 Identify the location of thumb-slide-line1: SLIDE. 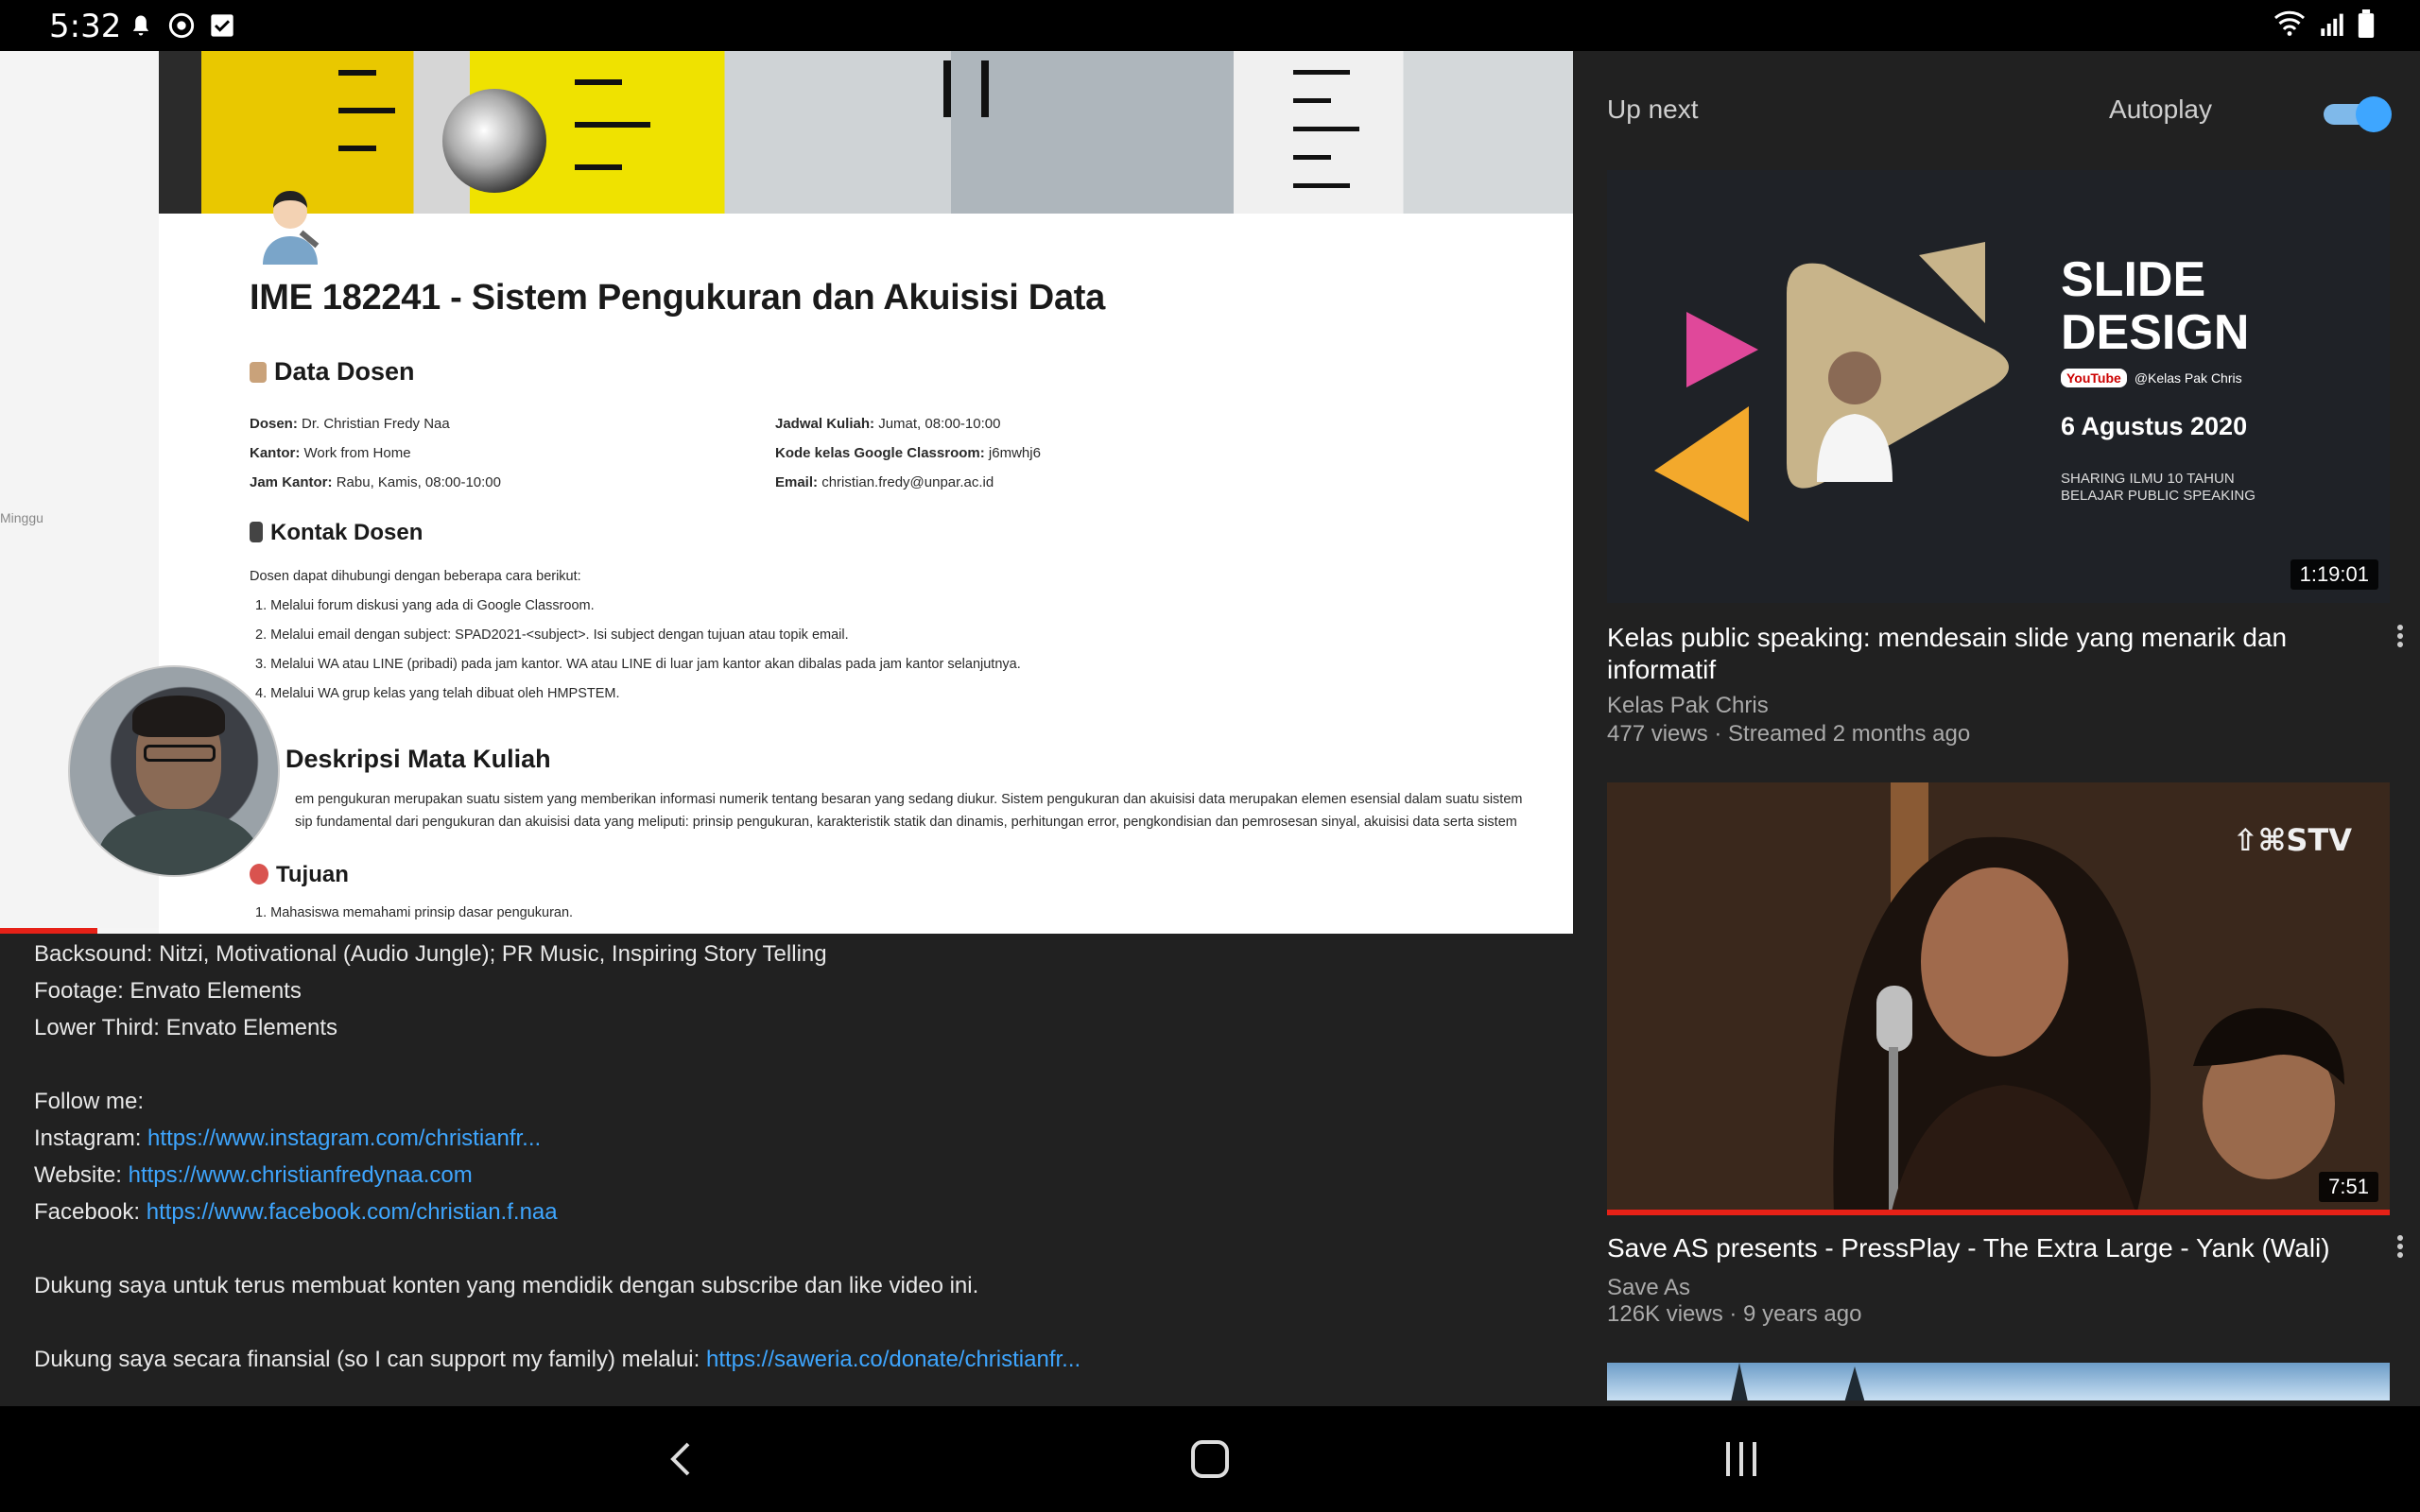
(2133, 279).